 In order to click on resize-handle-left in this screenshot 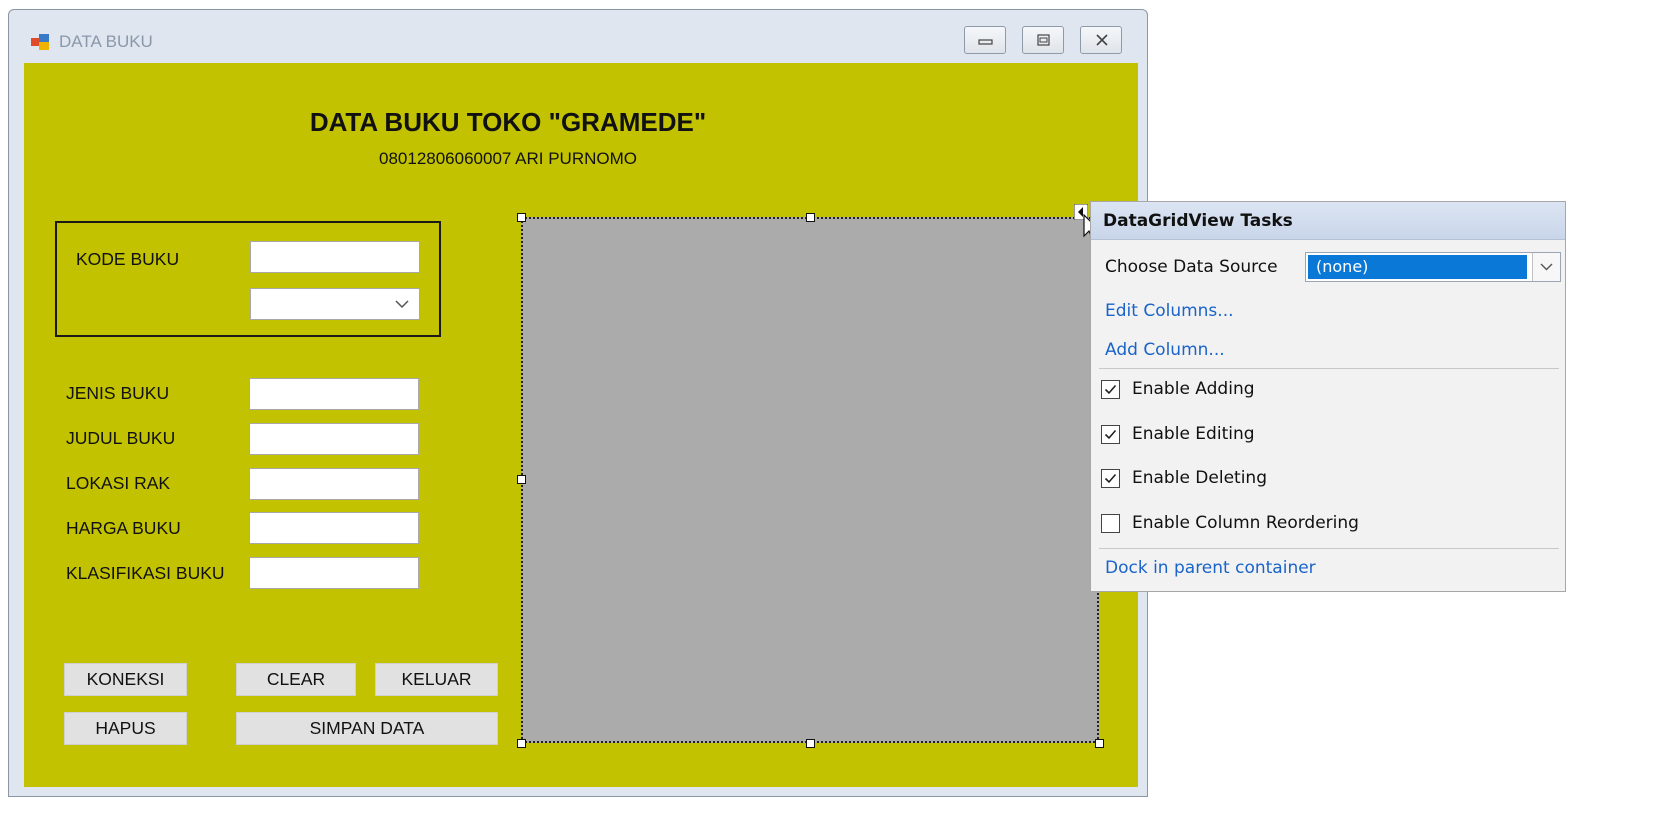, I will do `click(521, 479)`.